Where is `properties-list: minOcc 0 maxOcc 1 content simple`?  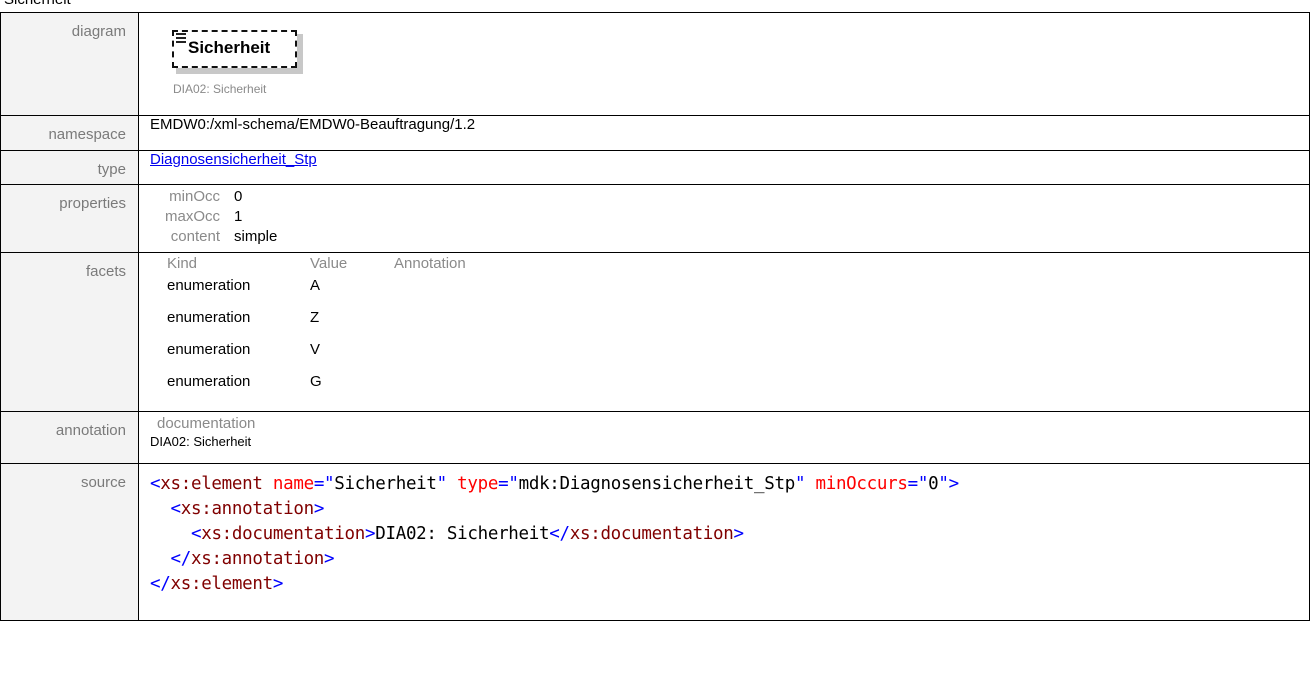
properties-list: minOcc 0 maxOcc 1 content simple is located at coordinates (213, 218).